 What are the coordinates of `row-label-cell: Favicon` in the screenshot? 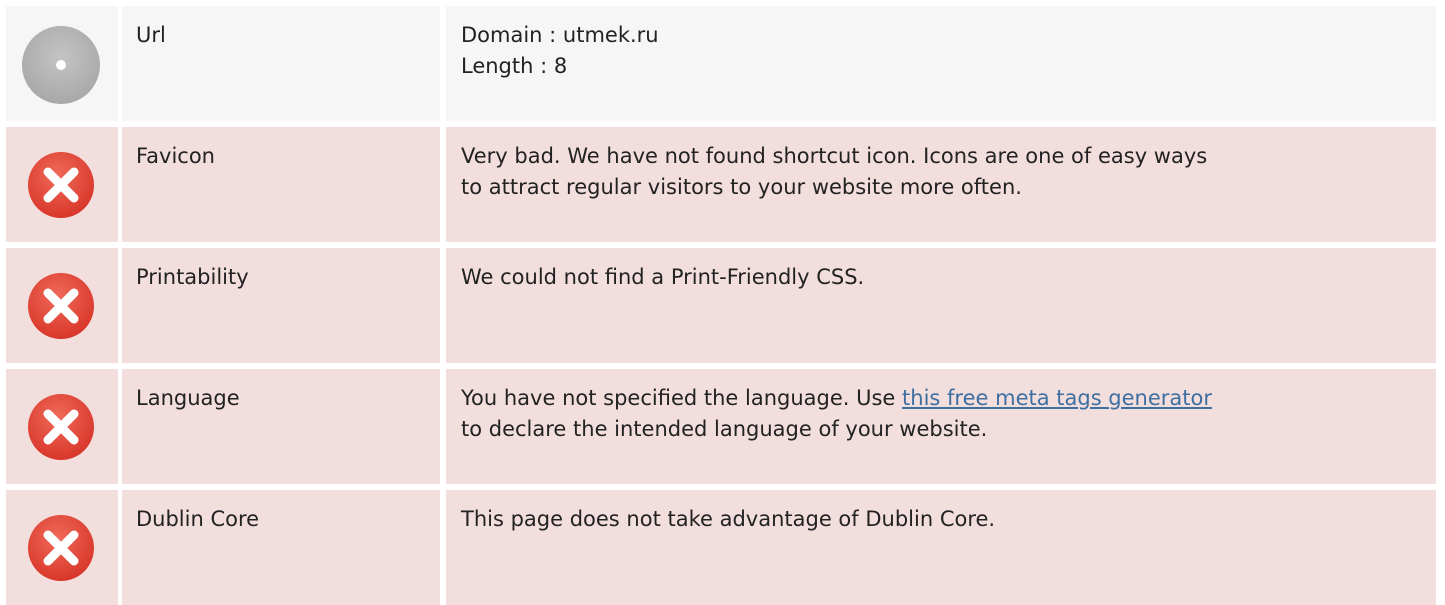 It's located at (281, 184).